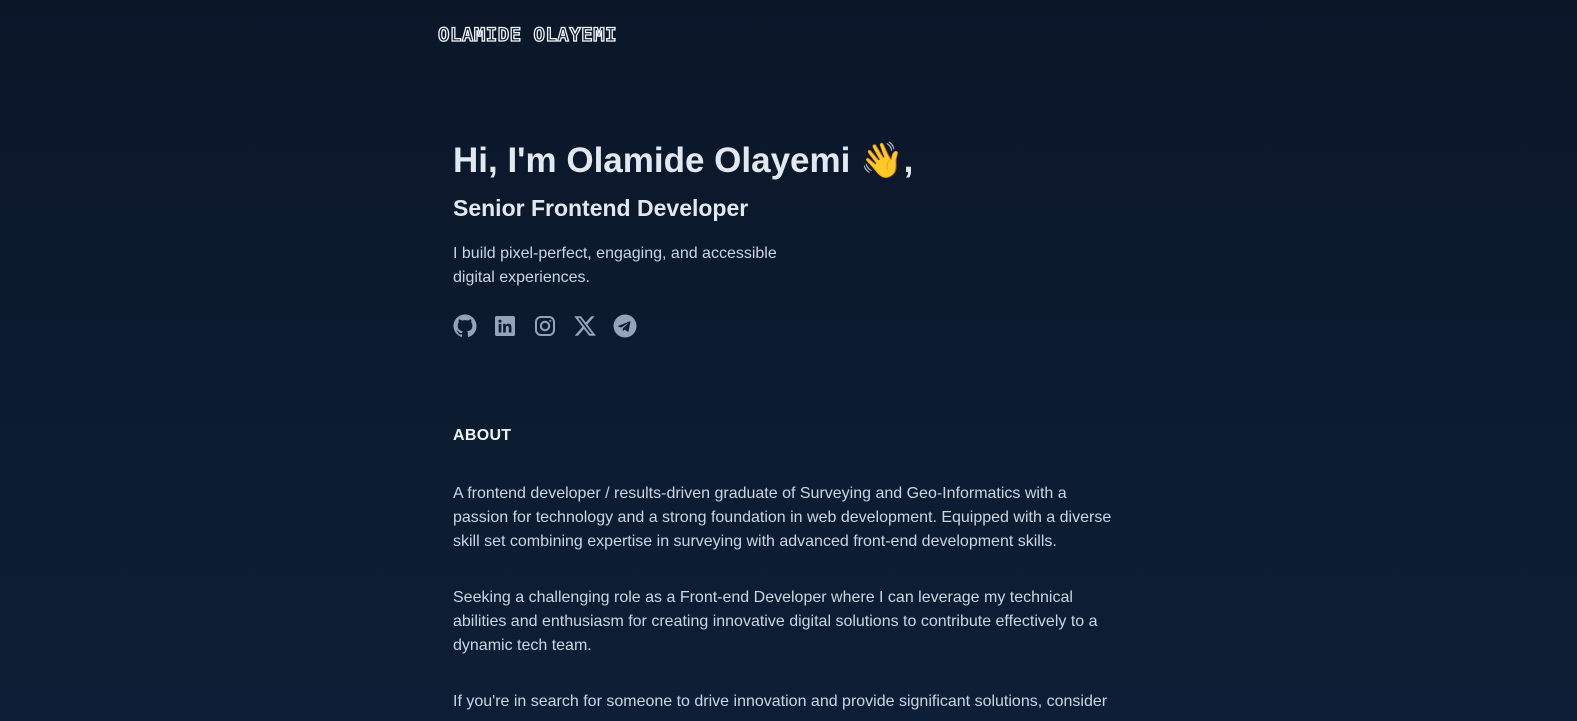  I want to click on logo-text: OLAMIDE OLAYEMI, so click(527, 34).